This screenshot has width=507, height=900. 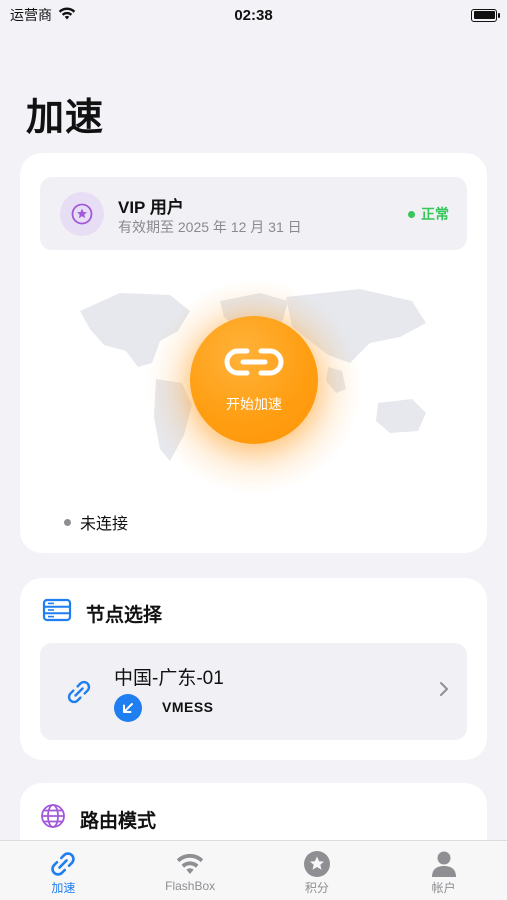 What do you see at coordinates (169, 678) in the screenshot?
I see `node-name: 中国-广东-01` at bounding box center [169, 678].